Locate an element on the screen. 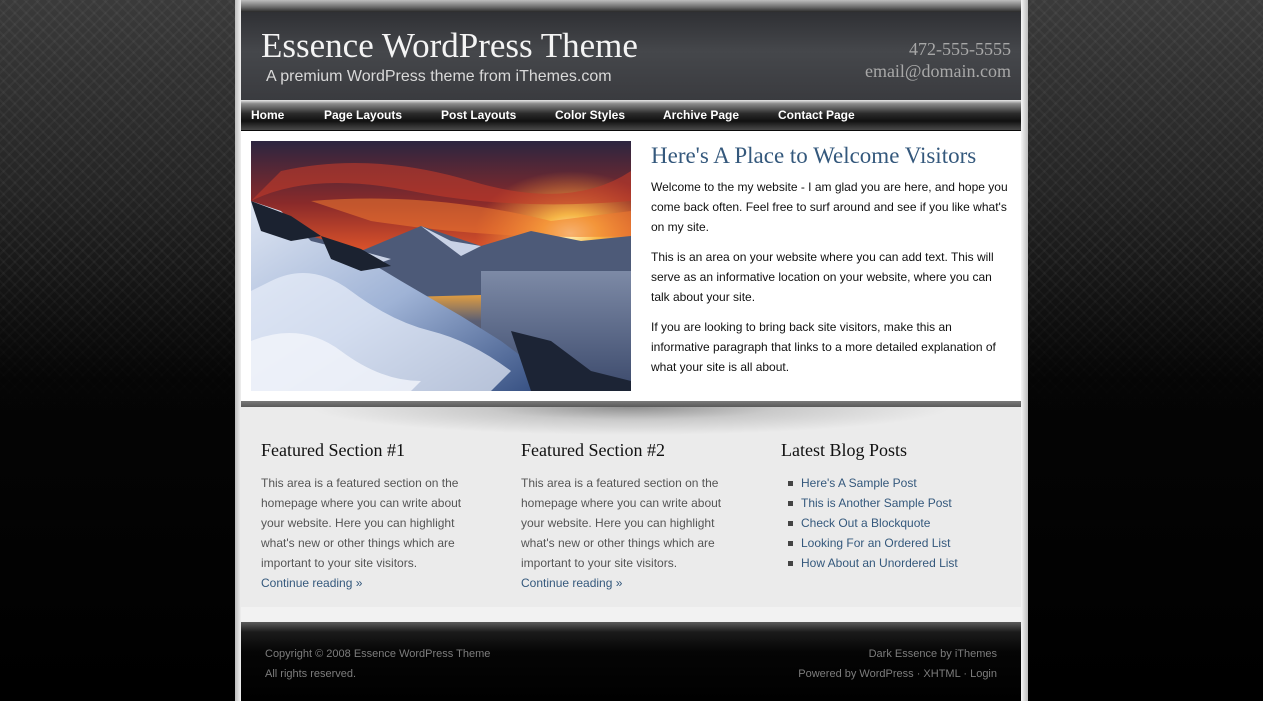 The height and width of the screenshot is (701, 1263). top-strip is located at coordinates (631, 6).